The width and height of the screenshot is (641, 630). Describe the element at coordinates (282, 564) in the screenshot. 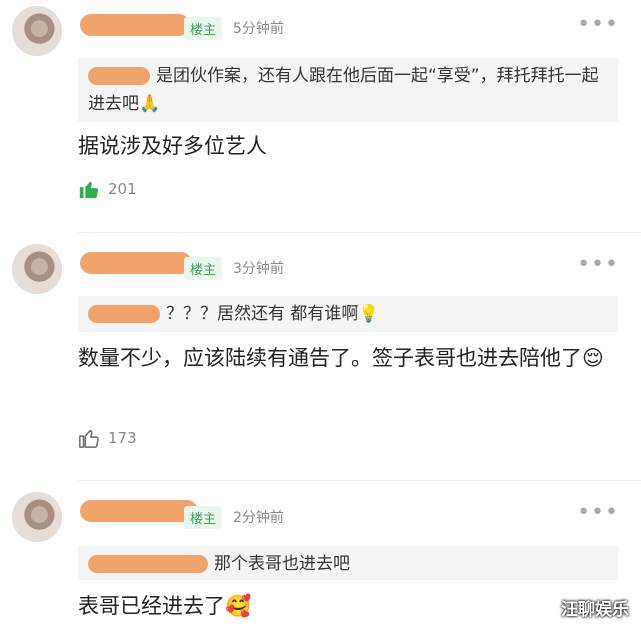

I see `quoted-text: 那个表哥也进去吧` at that location.